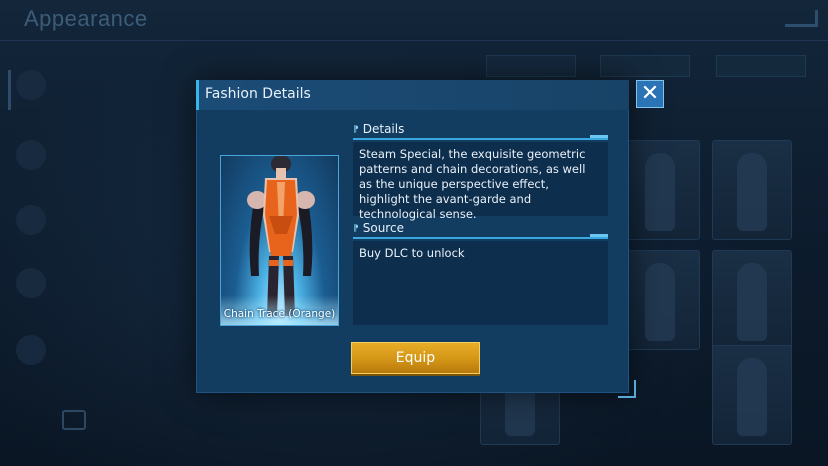  I want to click on details-heading: ⁋ Details, so click(378, 129).